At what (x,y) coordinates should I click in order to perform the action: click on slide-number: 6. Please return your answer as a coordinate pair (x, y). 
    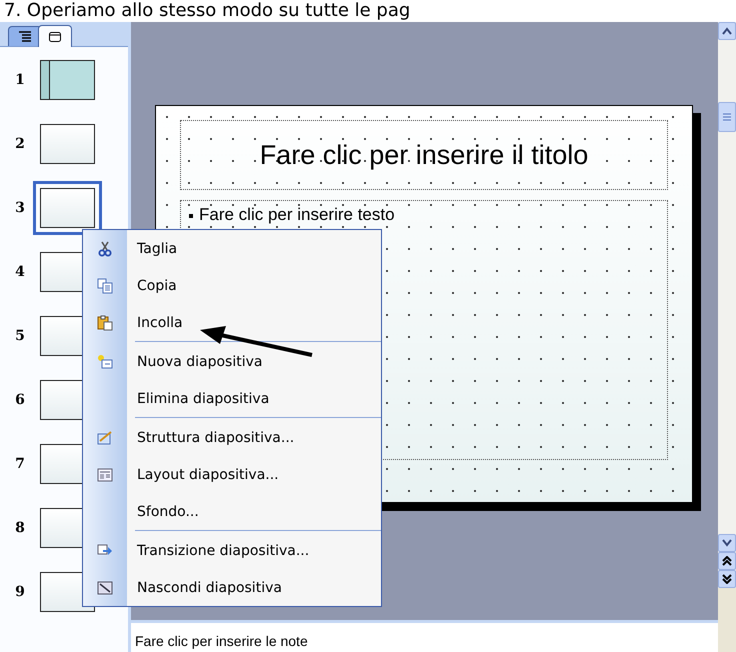
    Looking at the image, I should click on (20, 400).